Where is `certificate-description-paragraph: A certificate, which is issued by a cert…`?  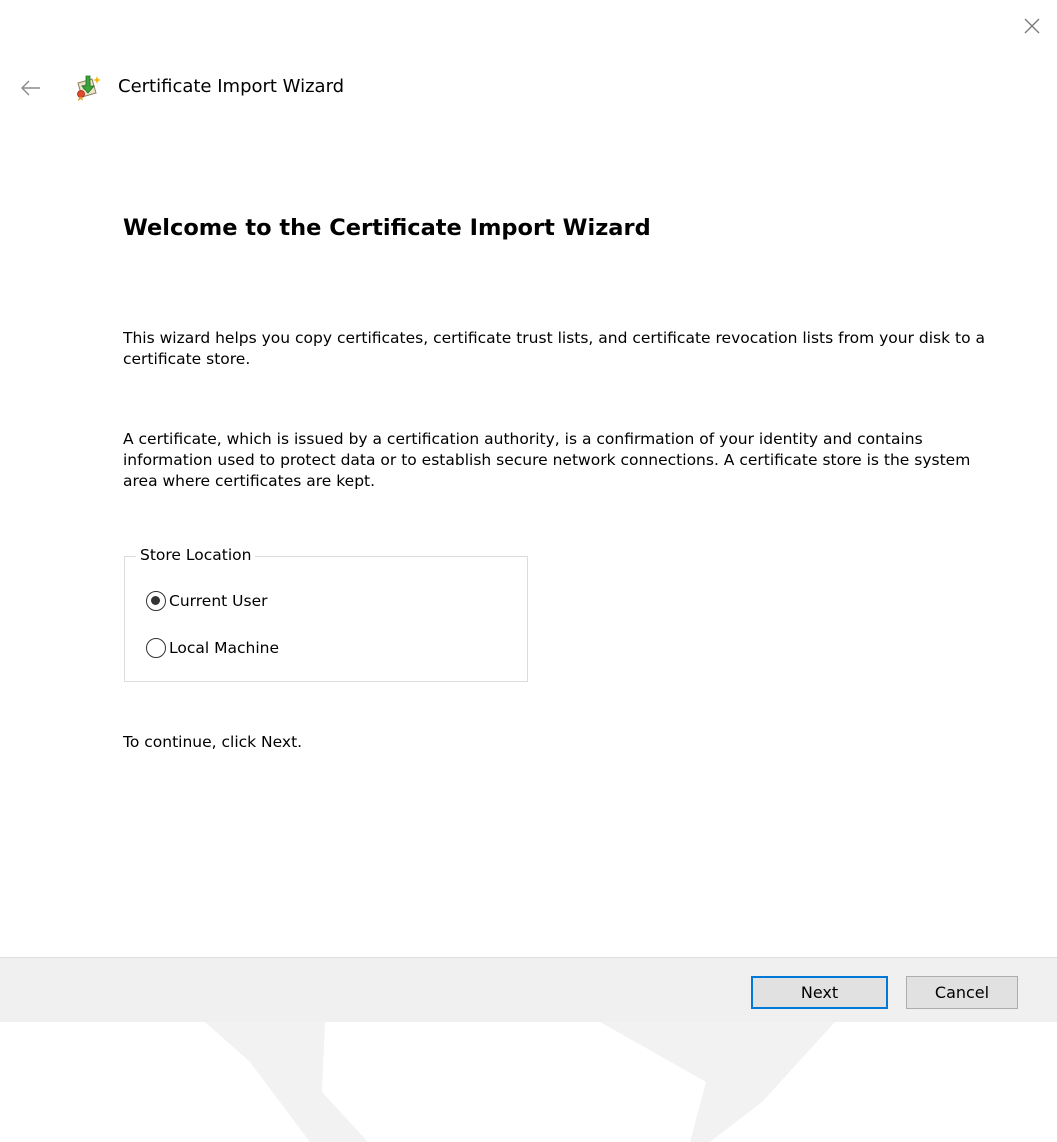
certificate-description-paragraph: A certificate, which is issued by a cert… is located at coordinates (547, 460).